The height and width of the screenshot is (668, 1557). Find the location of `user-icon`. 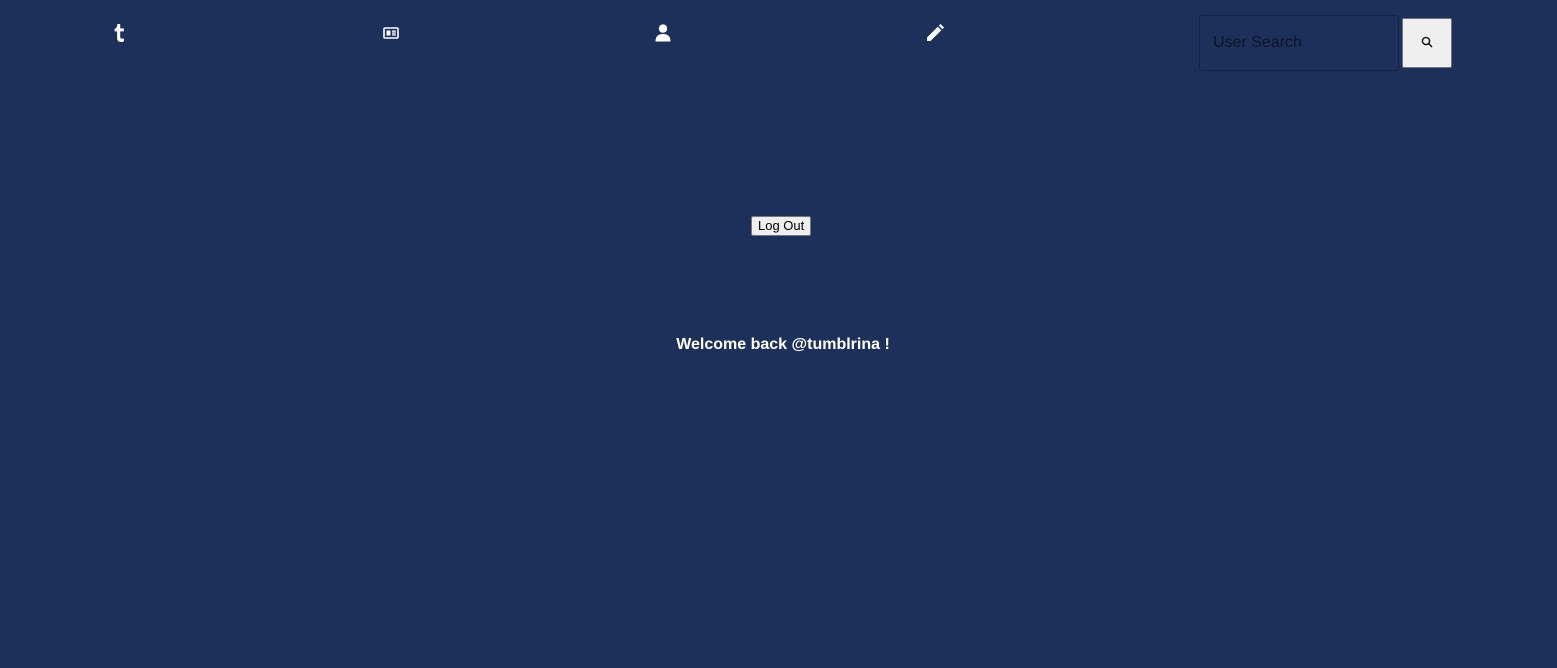

user-icon is located at coordinates (663, 33).